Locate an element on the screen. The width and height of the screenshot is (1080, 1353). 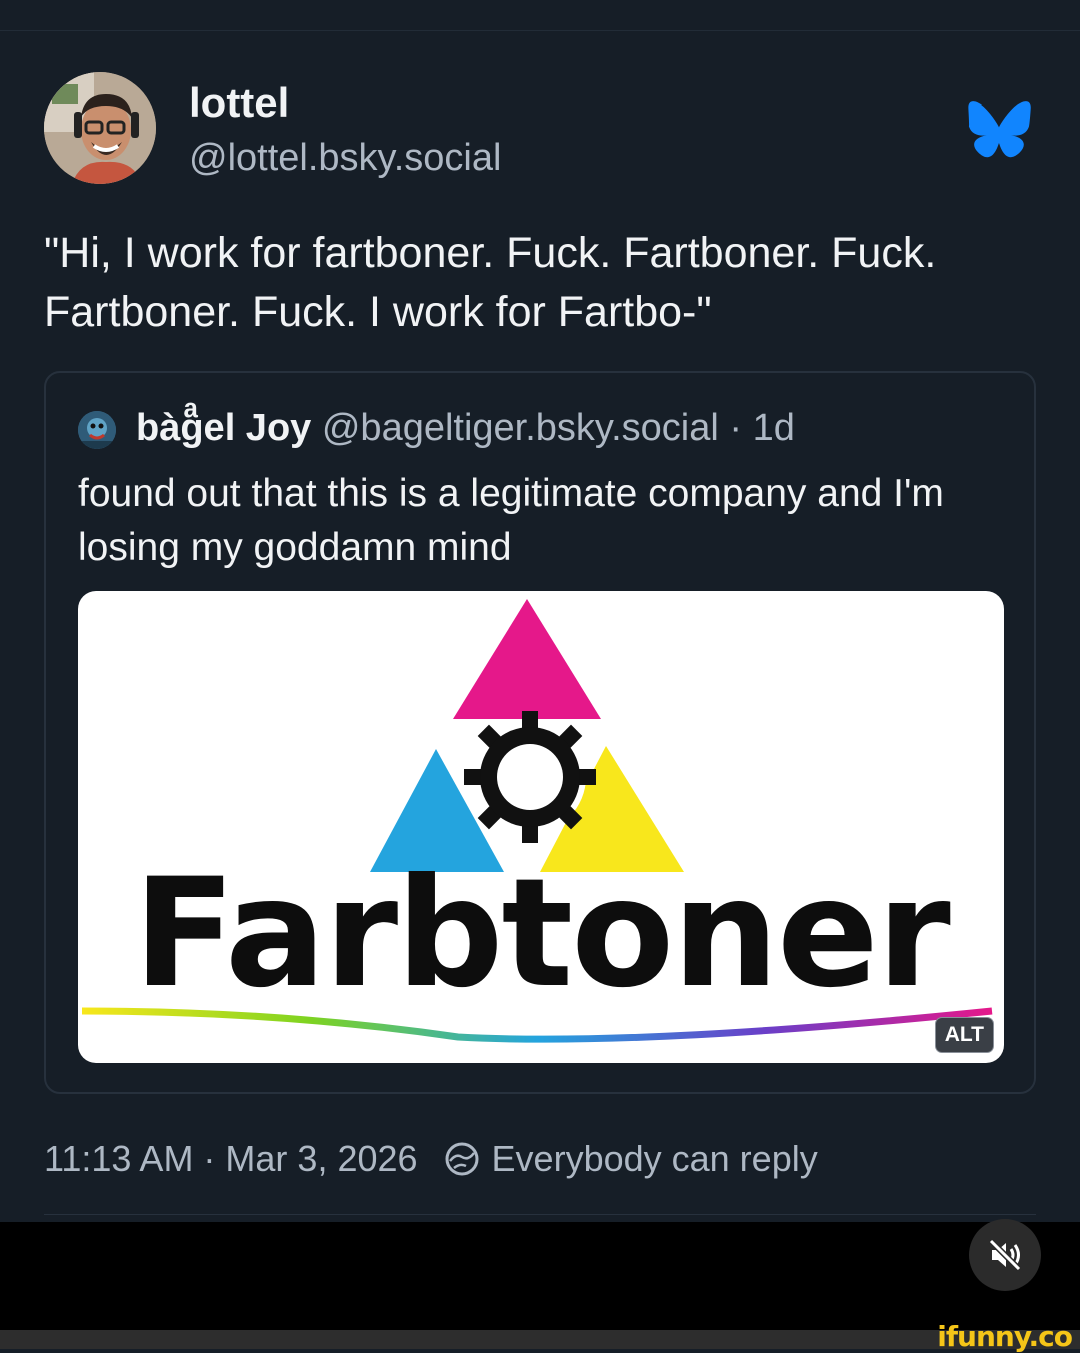
magenta-triangle is located at coordinates (527, 659).